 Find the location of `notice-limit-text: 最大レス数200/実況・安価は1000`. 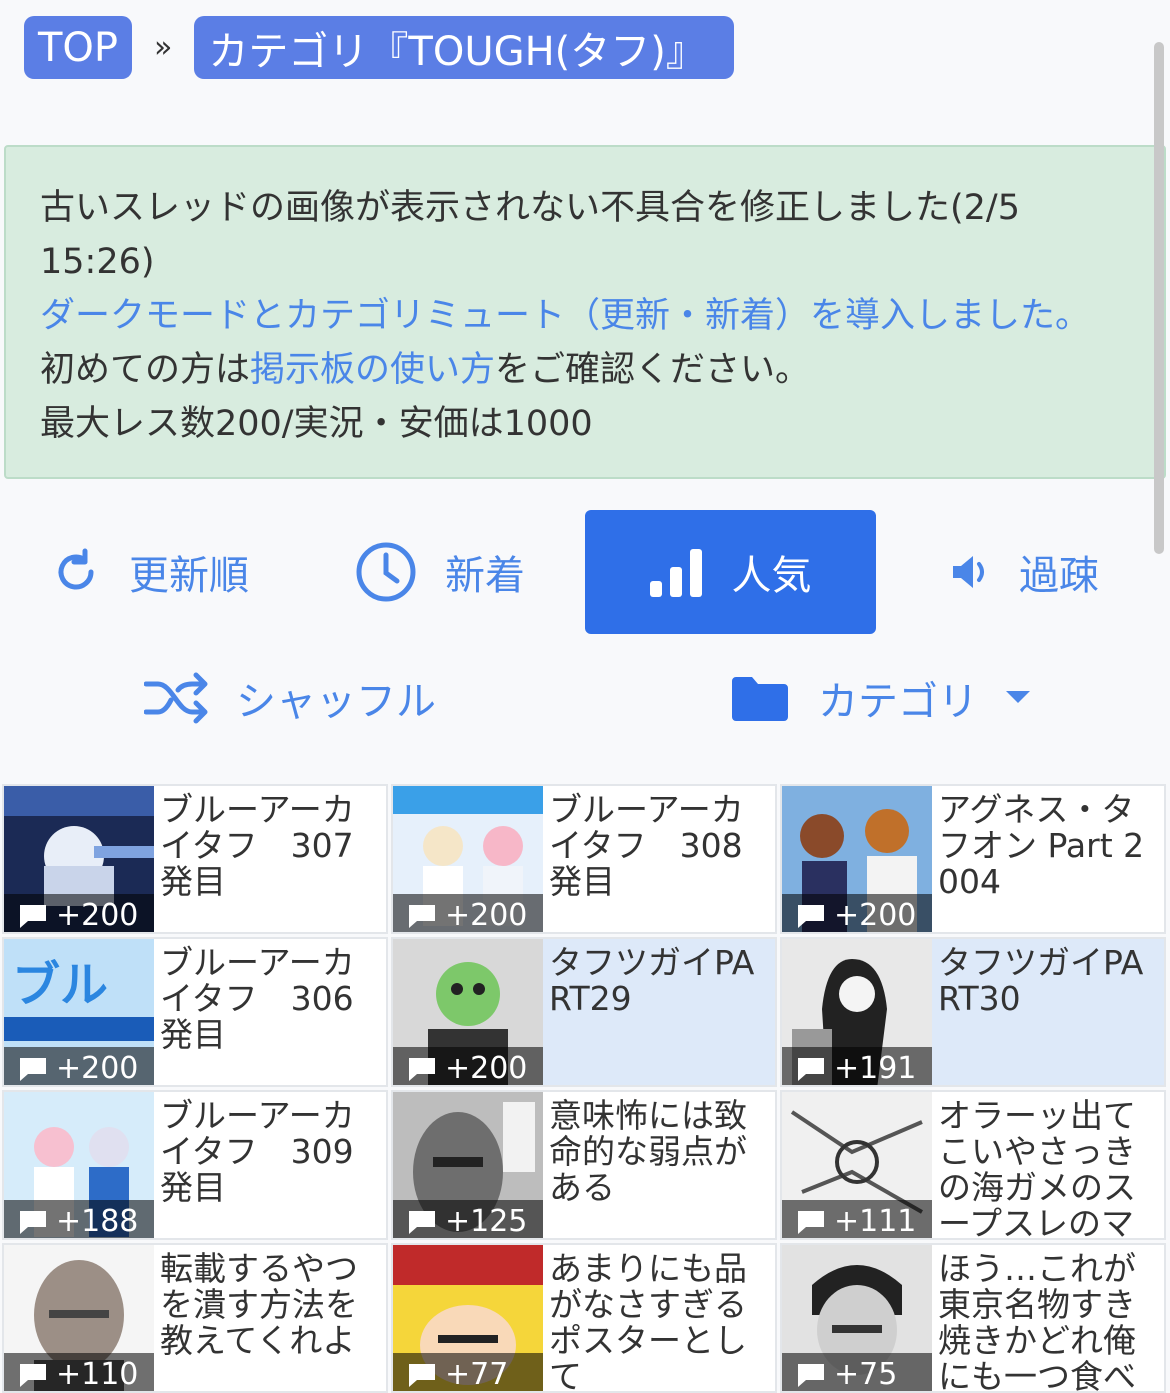

notice-limit-text: 最大レス数200/実況・安価は1000 is located at coordinates (316, 424).